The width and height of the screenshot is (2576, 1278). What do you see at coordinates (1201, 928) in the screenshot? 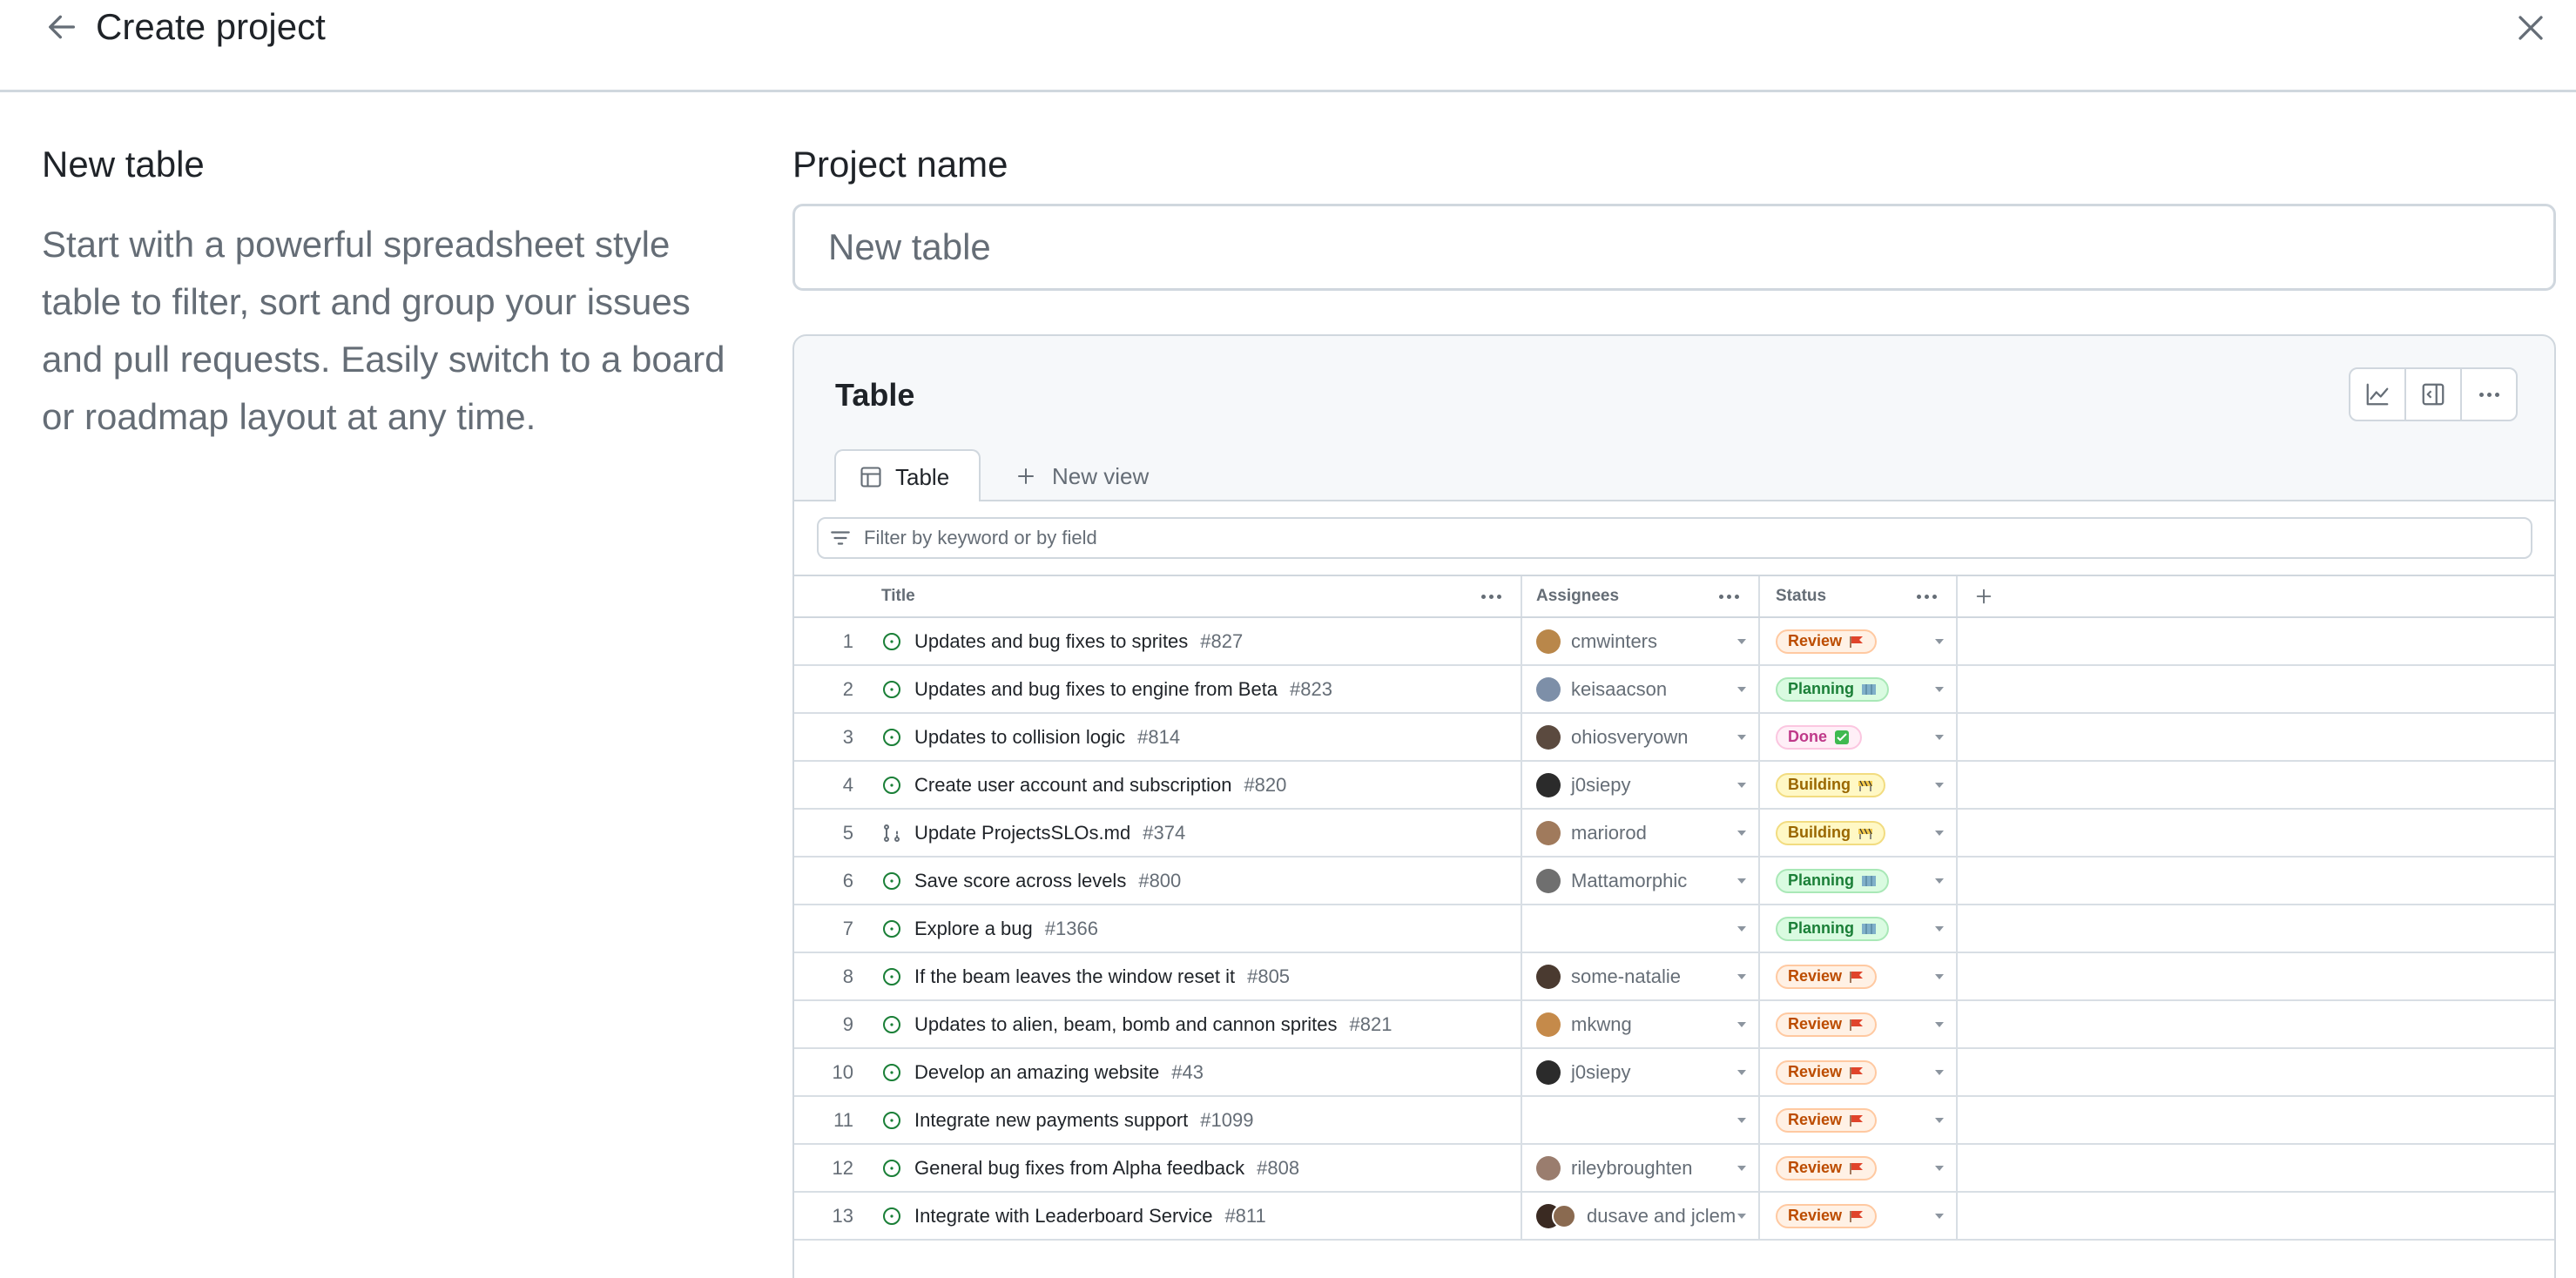
I see `title-cell: Explore a bug #1366` at bounding box center [1201, 928].